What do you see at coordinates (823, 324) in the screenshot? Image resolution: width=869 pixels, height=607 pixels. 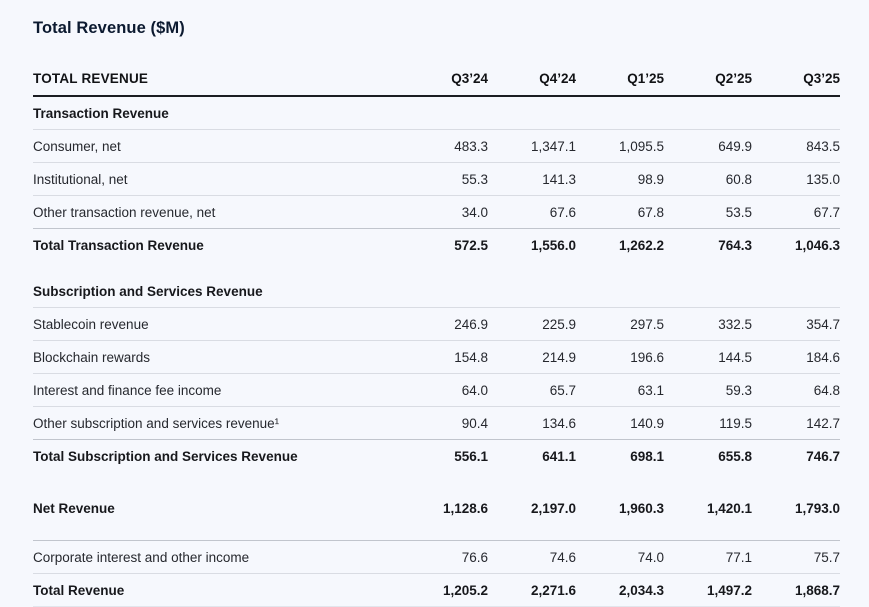 I see `cell-value: 354.7` at bounding box center [823, 324].